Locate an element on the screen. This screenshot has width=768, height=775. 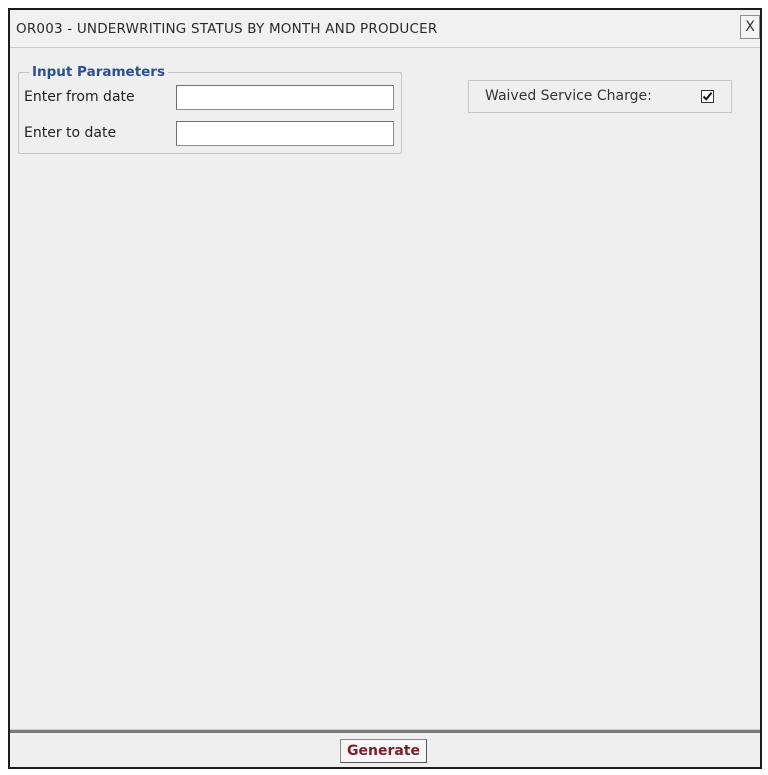
close-button: X is located at coordinates (750, 27).